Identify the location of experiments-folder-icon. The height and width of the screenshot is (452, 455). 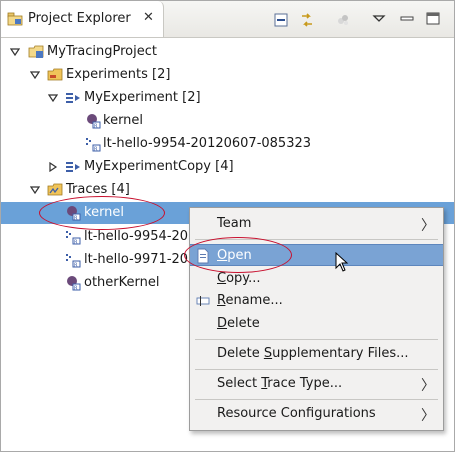
(55, 74).